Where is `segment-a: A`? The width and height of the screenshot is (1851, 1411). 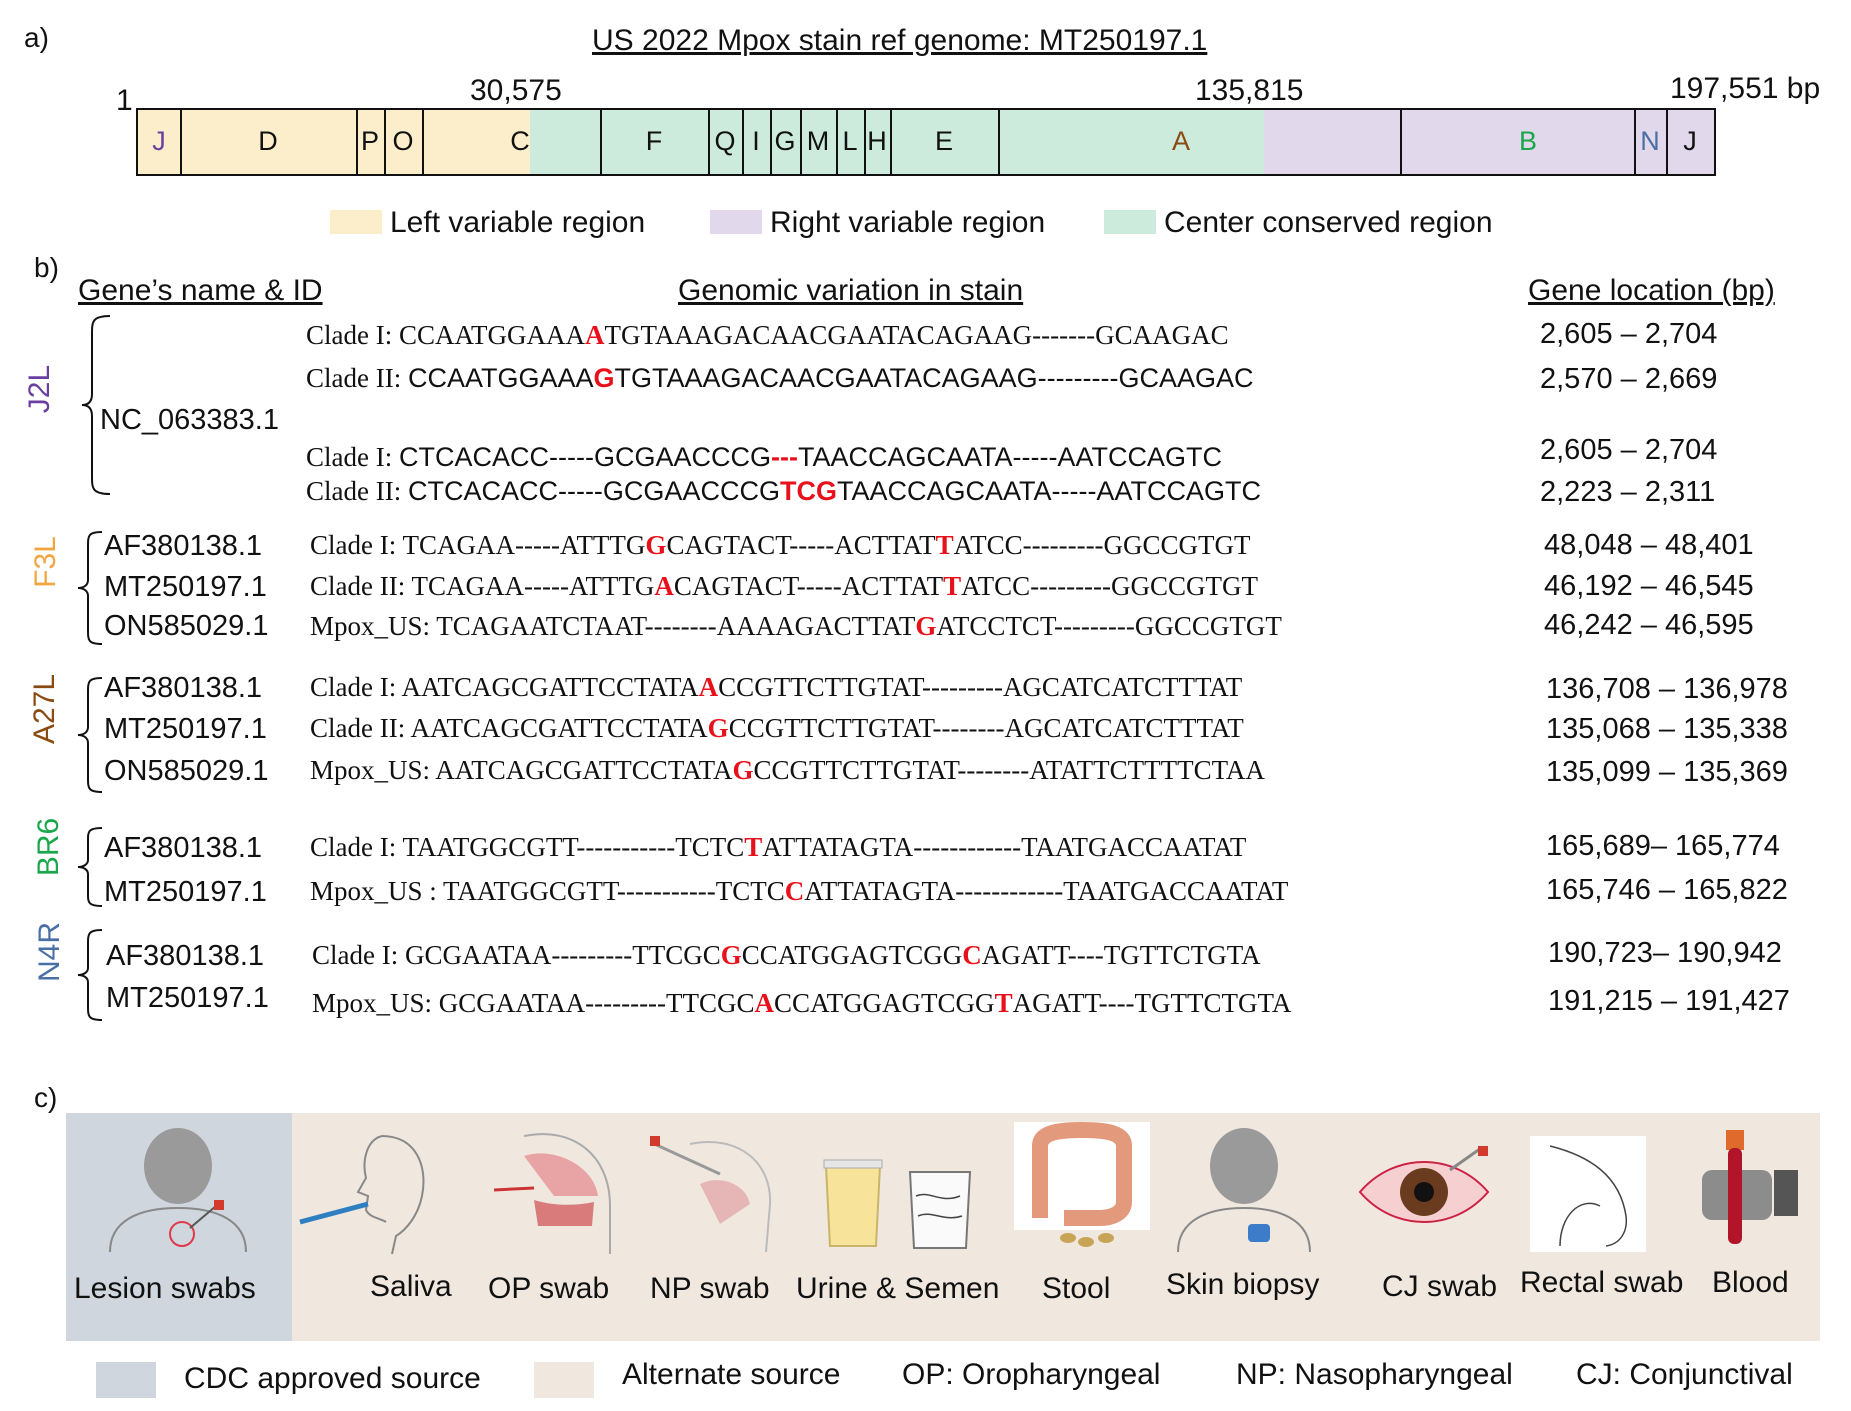 segment-a: A is located at coordinates (1181, 141).